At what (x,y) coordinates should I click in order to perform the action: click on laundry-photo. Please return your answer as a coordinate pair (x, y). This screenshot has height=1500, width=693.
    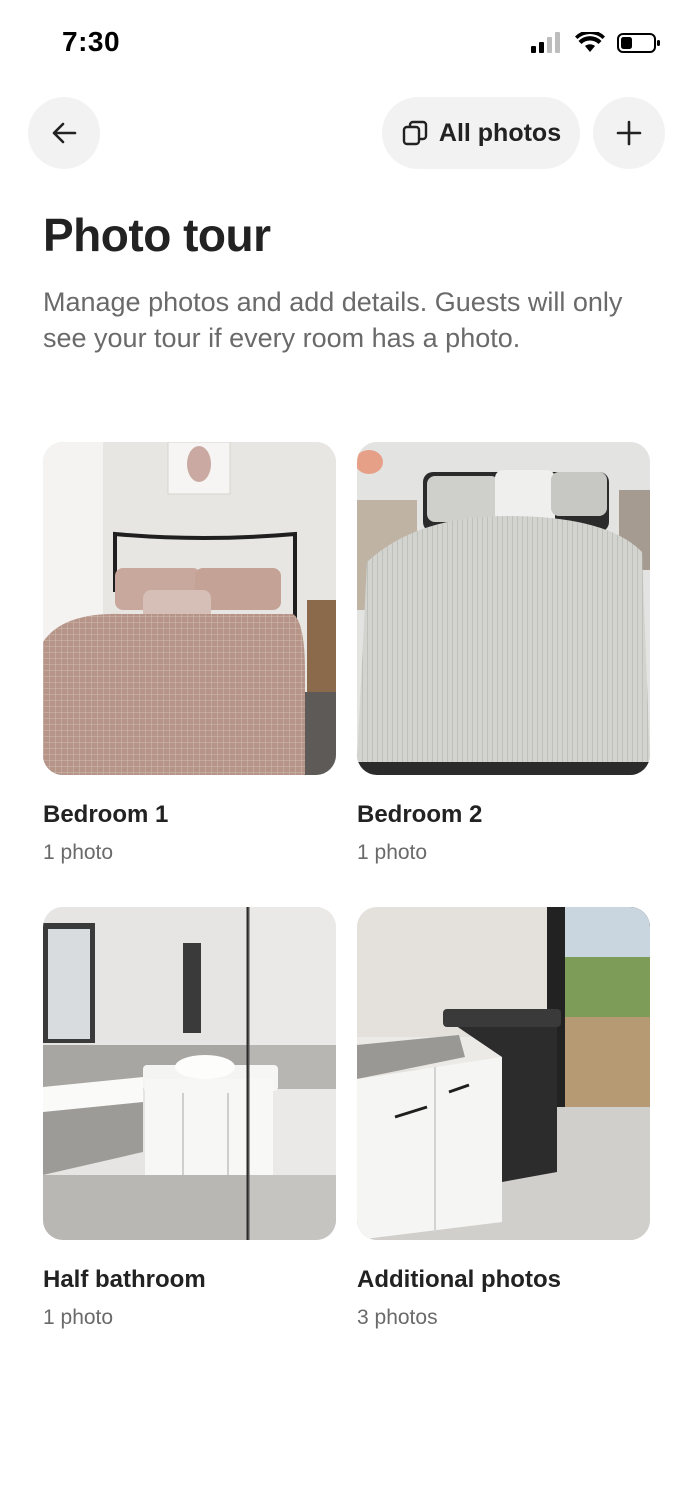
    Looking at the image, I should click on (503, 1073).